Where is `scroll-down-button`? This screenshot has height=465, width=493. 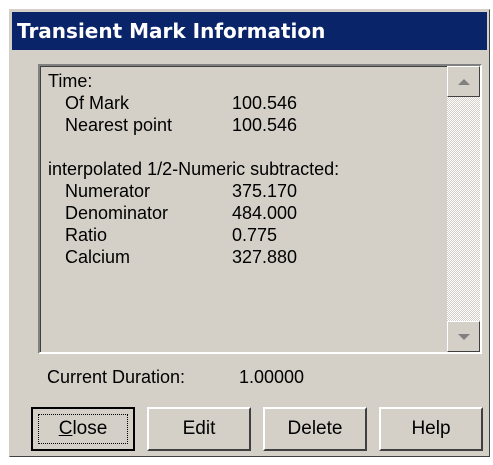 scroll-down-button is located at coordinates (463, 336).